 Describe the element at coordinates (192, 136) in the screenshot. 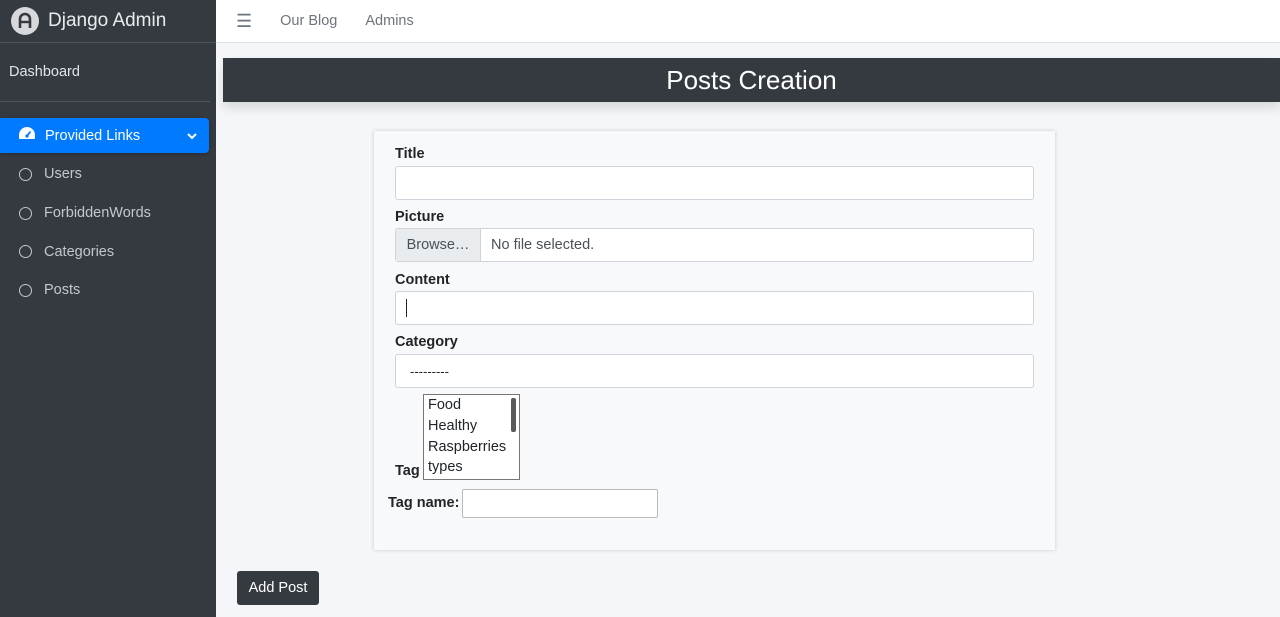

I see `chevron-down-icon` at that location.